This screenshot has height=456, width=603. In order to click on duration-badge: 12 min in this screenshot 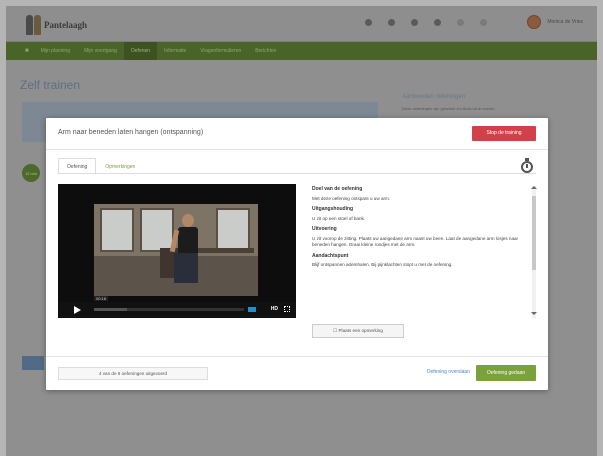, I will do `click(31, 173)`.